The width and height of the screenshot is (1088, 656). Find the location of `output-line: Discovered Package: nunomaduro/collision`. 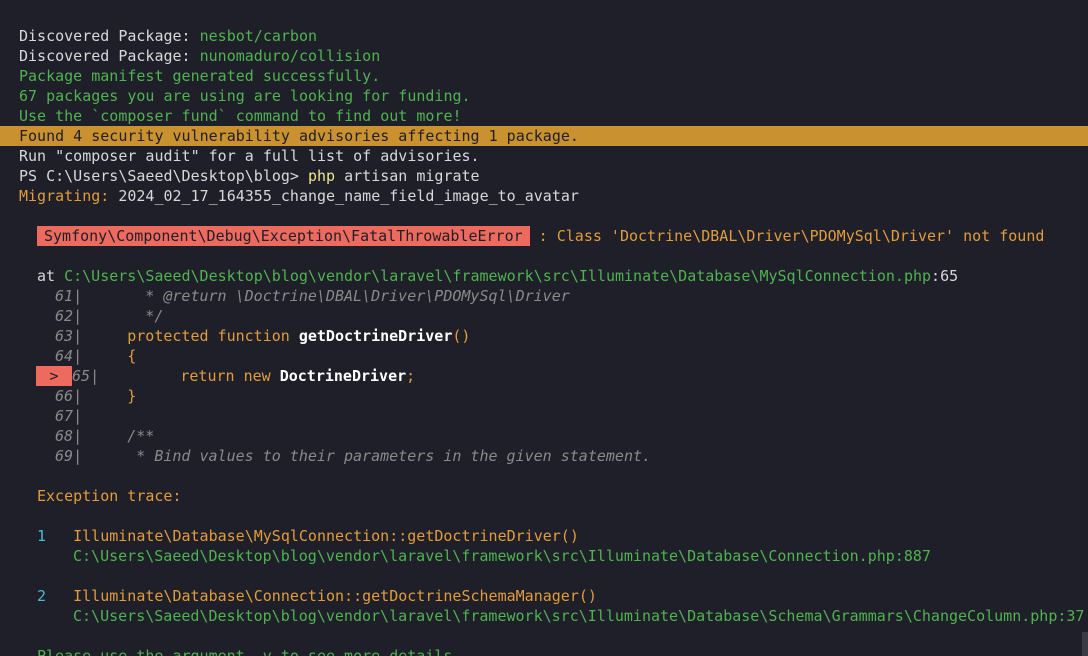

output-line: Discovered Package: nunomaduro/collision is located at coordinates (200, 56).